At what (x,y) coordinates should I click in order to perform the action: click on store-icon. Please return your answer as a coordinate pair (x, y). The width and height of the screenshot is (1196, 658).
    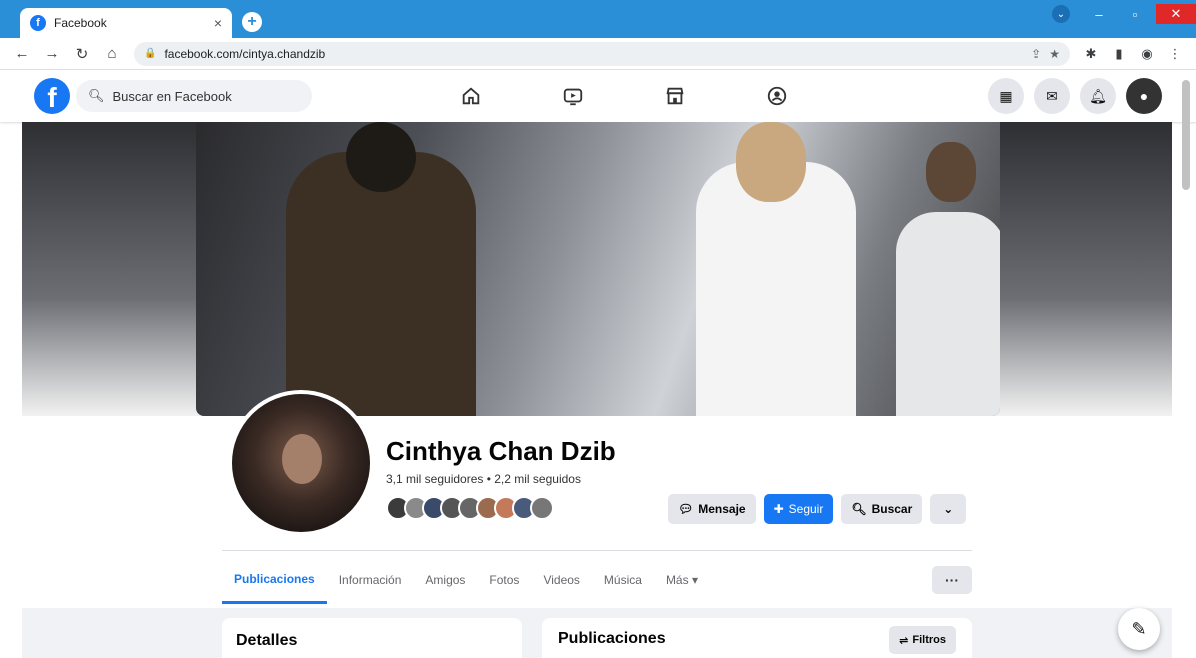
    Looking at the image, I should click on (675, 96).